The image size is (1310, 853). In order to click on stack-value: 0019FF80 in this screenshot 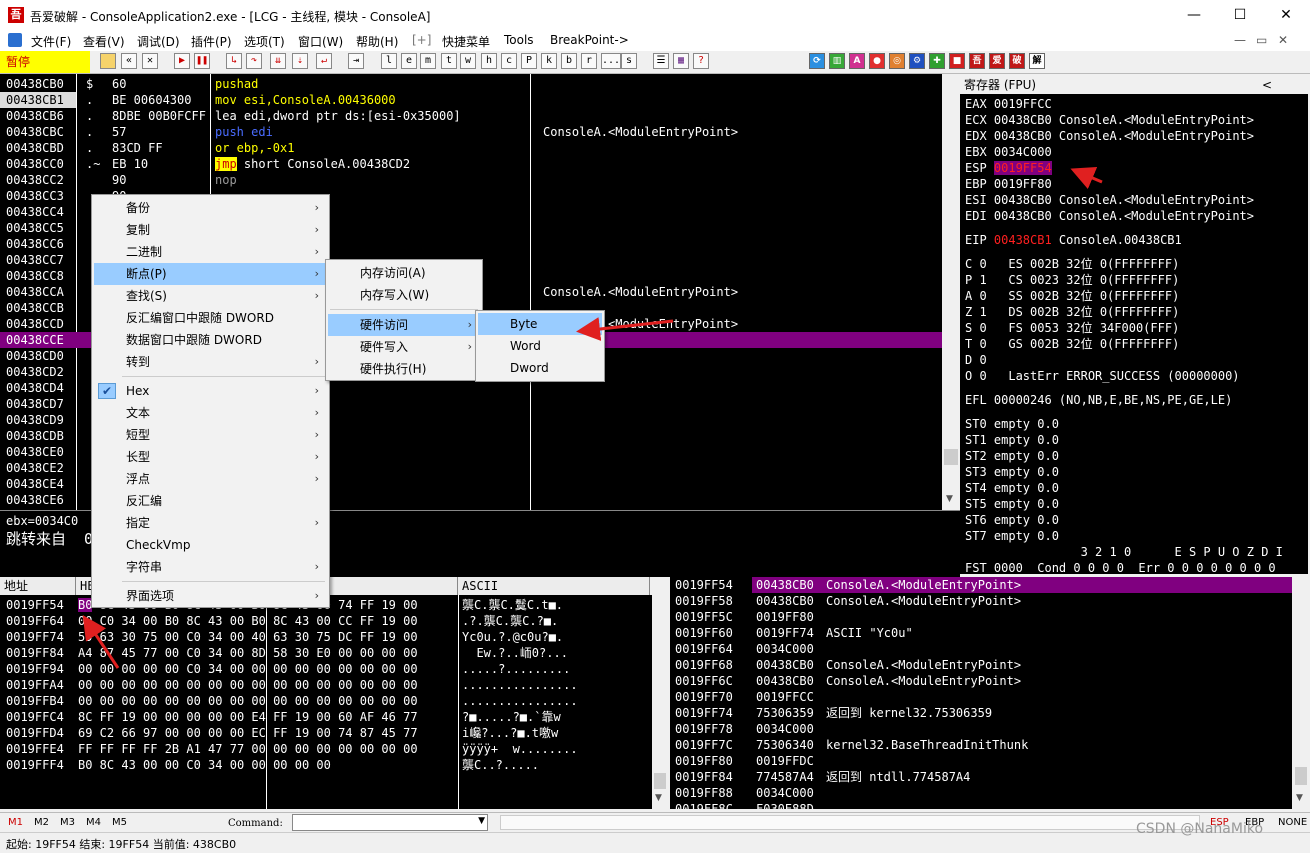, I will do `click(785, 617)`.